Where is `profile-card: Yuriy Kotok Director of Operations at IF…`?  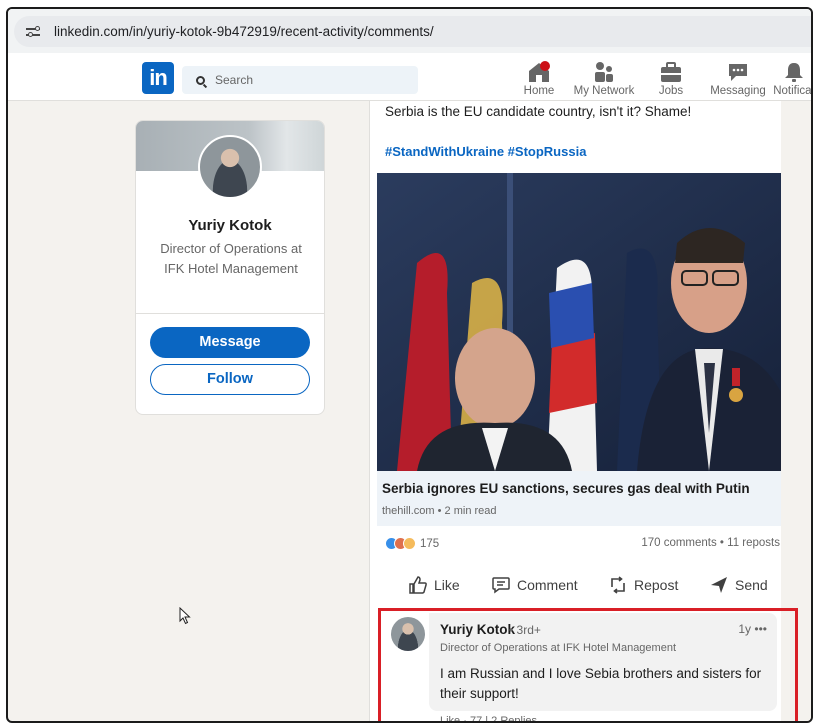 profile-card: Yuriy Kotok Director of Operations at IF… is located at coordinates (230, 267).